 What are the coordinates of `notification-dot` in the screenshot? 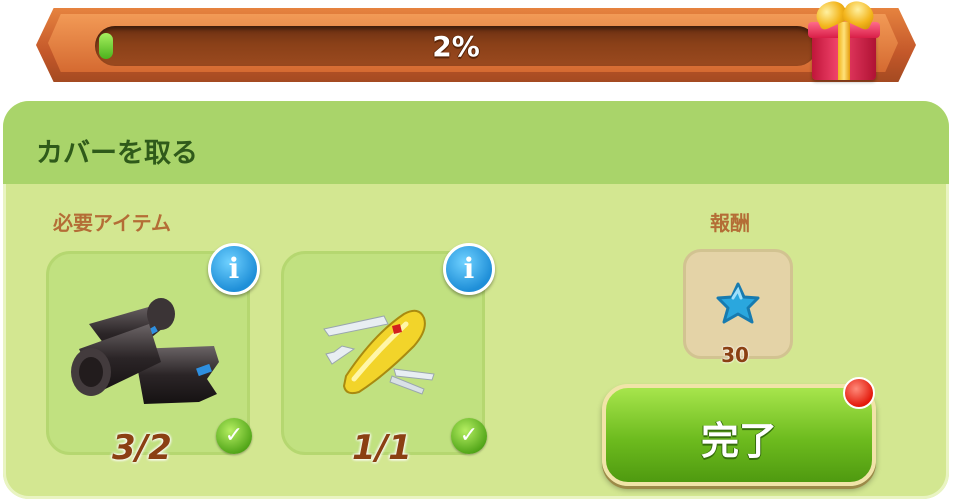 It's located at (859, 393).